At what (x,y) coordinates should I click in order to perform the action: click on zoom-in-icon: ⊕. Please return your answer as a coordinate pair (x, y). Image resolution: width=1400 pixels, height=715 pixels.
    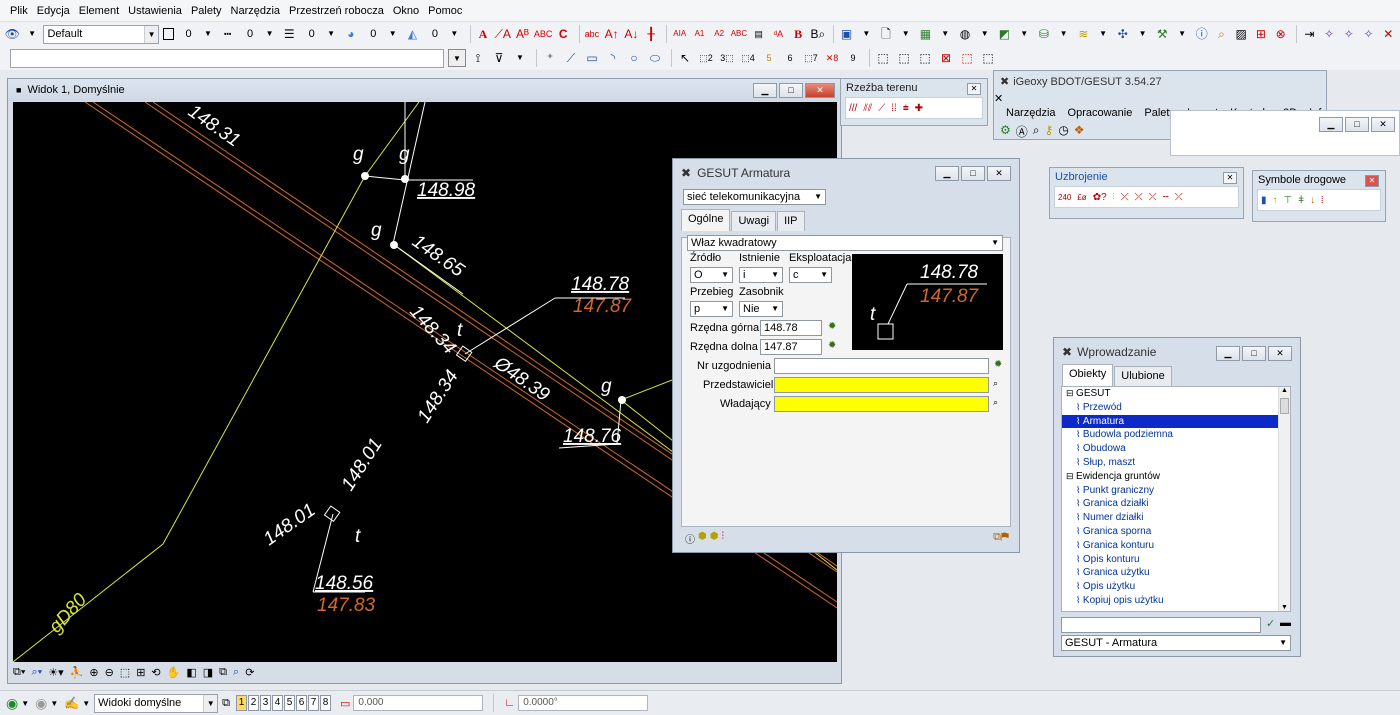
    Looking at the image, I should click on (93, 672).